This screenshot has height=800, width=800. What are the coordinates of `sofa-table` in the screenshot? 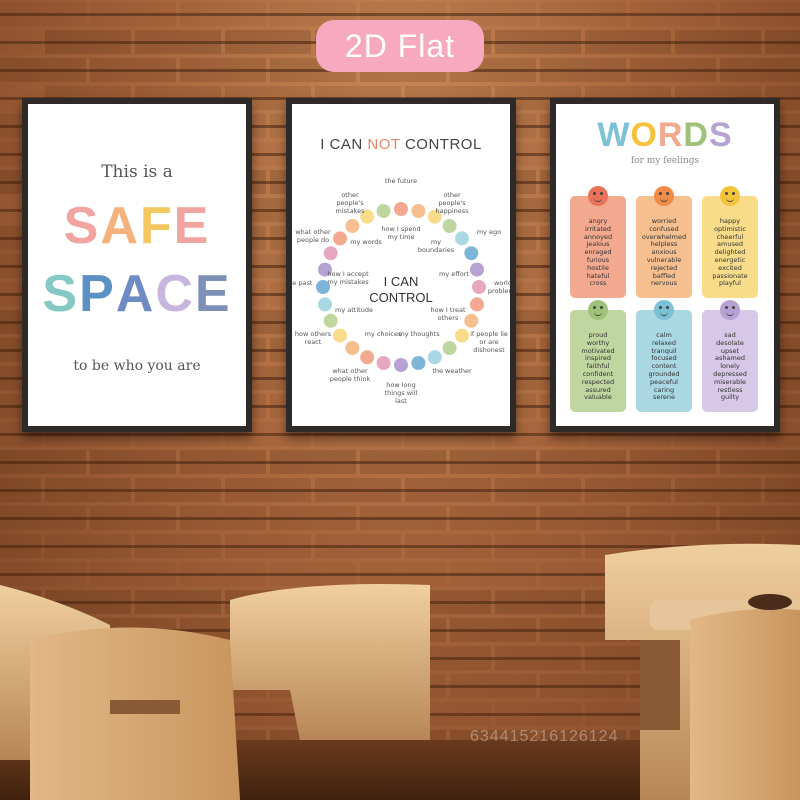 It's located at (660, 685).